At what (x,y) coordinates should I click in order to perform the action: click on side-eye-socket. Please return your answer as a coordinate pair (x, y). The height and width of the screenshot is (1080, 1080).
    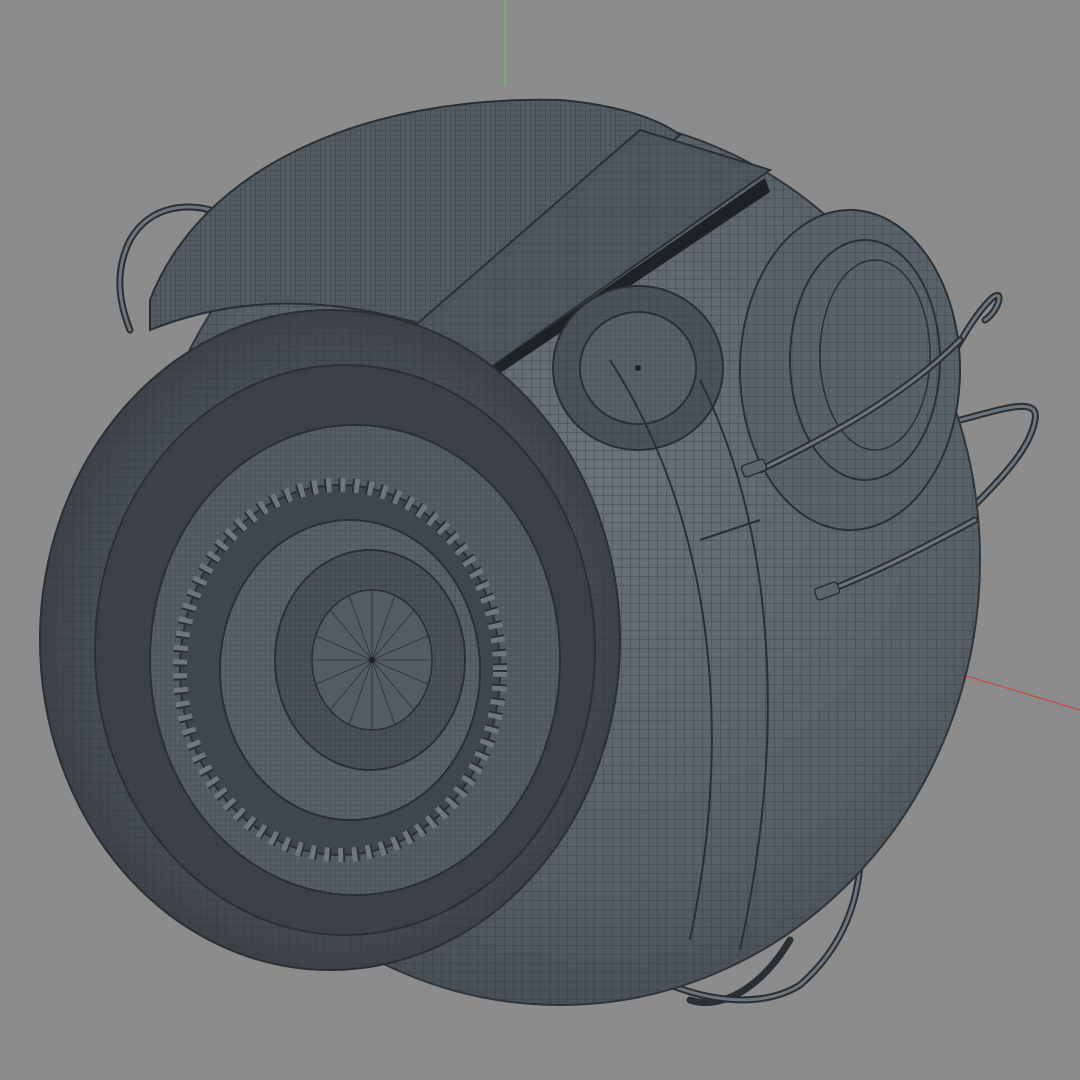
    Looking at the image, I should click on (638, 368).